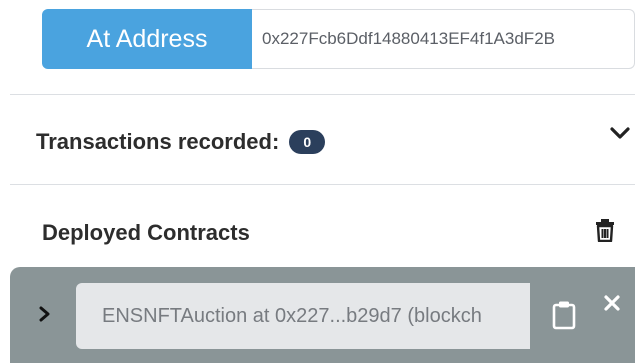 The height and width of the screenshot is (363, 635). What do you see at coordinates (620, 133) in the screenshot?
I see `chevron-down-icon` at bounding box center [620, 133].